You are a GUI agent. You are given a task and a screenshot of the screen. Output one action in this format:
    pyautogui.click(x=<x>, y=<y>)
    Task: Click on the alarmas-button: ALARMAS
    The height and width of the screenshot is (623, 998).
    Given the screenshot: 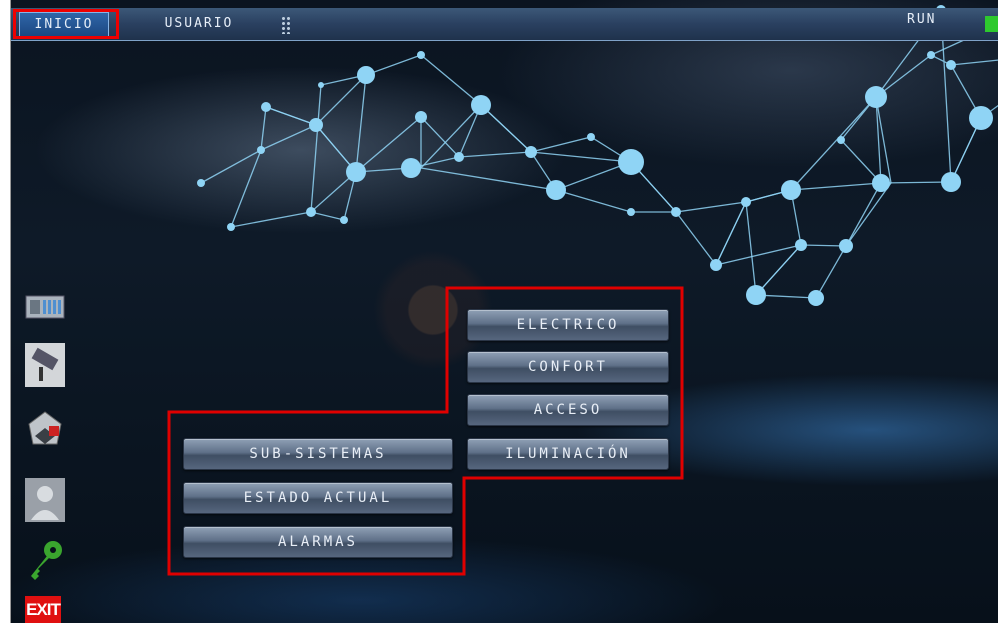 What is the action you would take?
    pyautogui.click(x=318, y=542)
    